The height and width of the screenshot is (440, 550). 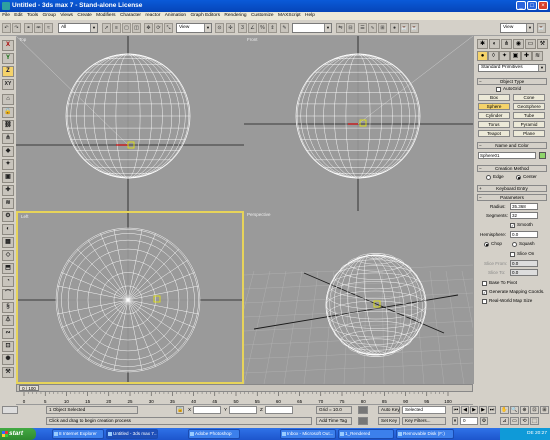 What do you see at coordinates (482, 44) in the screenshot?
I see `create-tab-icon: ✱` at bounding box center [482, 44].